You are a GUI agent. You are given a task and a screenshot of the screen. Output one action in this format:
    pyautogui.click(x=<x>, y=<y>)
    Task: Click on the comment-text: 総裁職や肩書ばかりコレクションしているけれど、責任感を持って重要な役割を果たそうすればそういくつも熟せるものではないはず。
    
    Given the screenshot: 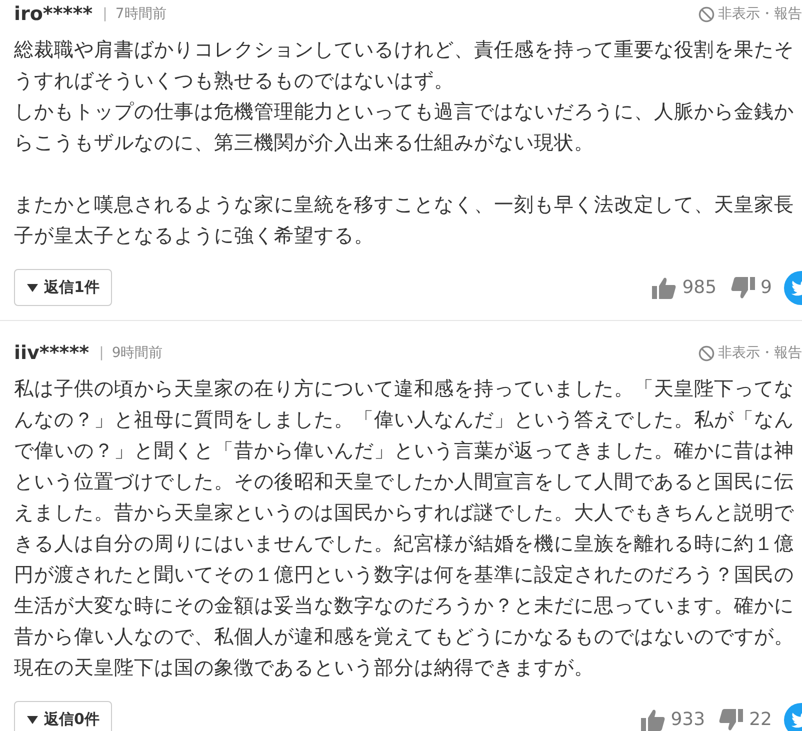 What is the action you would take?
    pyautogui.click(x=404, y=65)
    